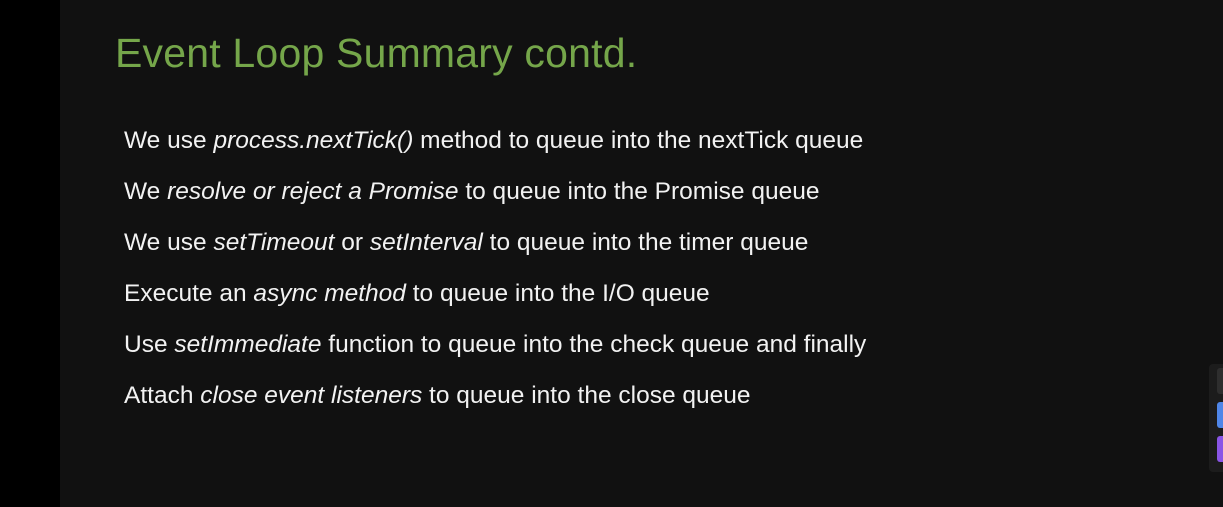 This screenshot has width=1223, height=507. Describe the element at coordinates (1220, 449) in the screenshot. I see `purple-action-button` at that location.